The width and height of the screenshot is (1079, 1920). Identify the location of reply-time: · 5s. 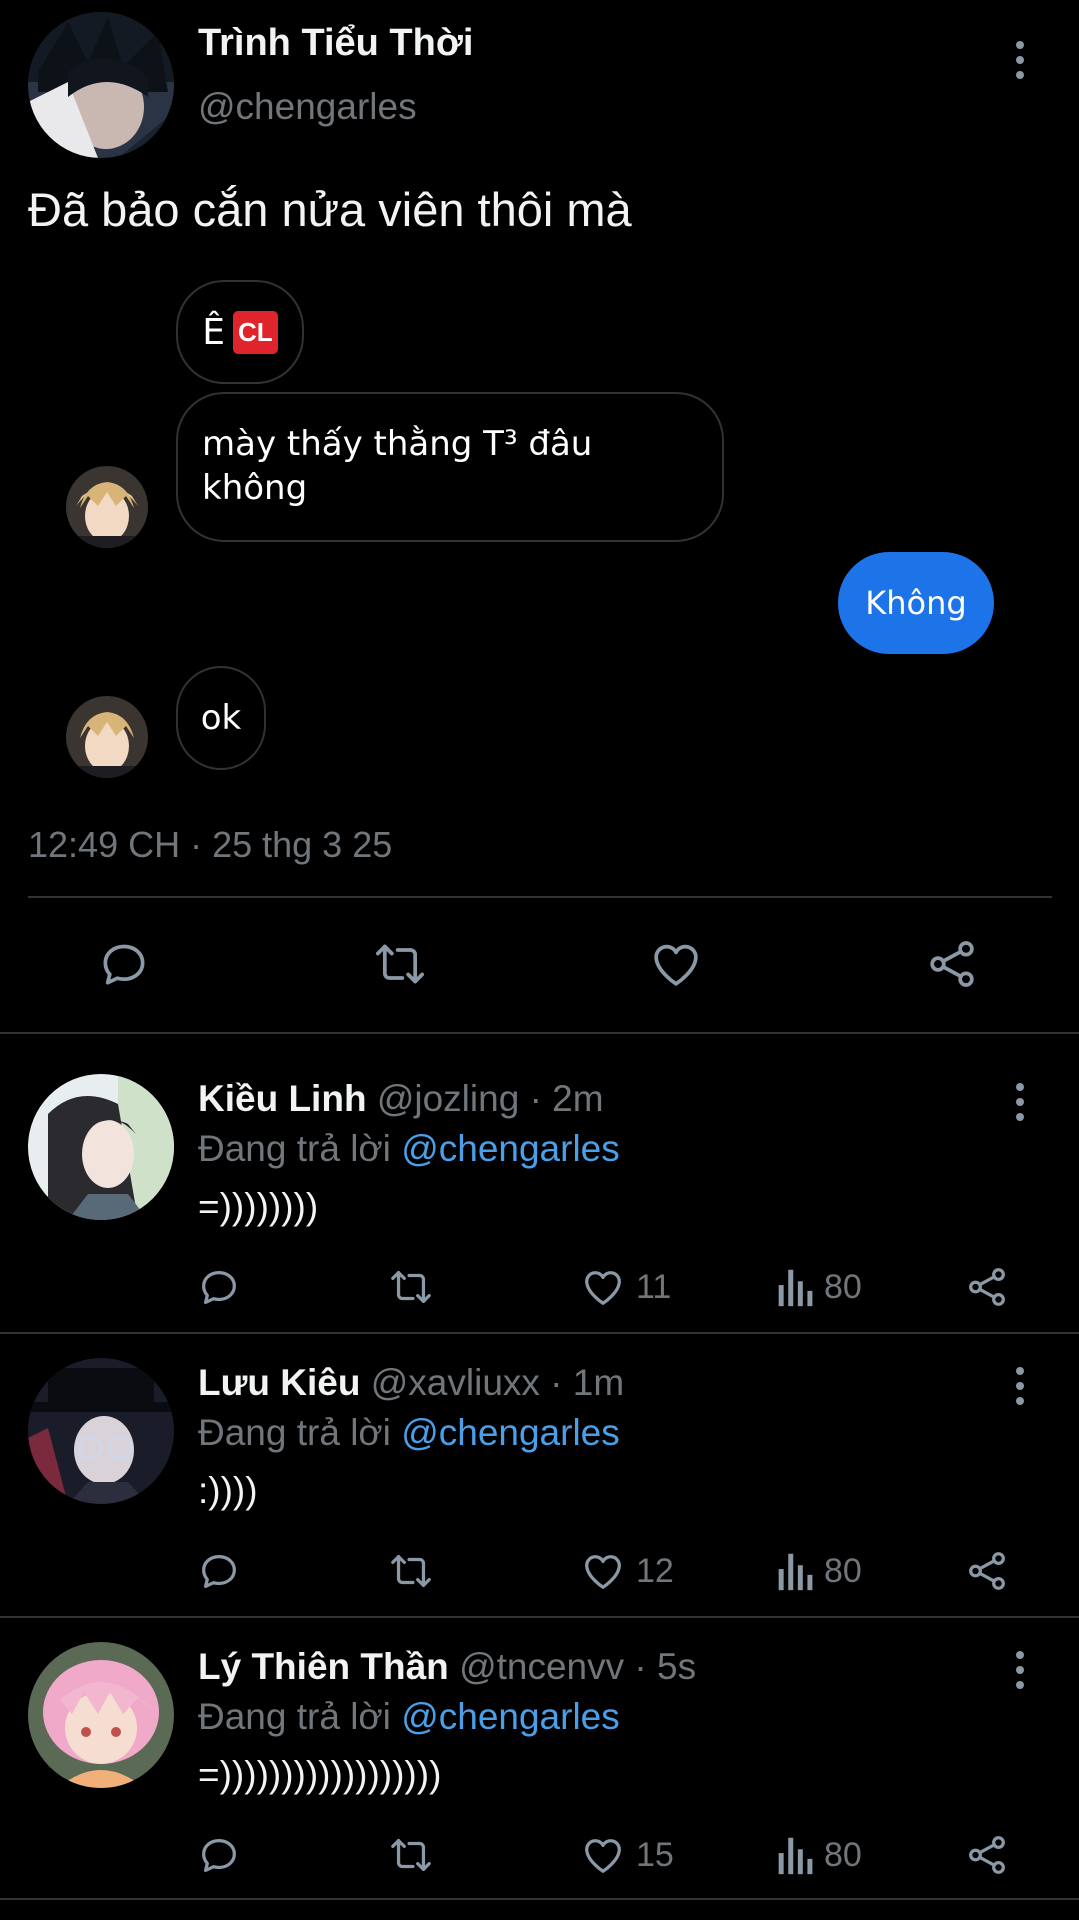
(665, 1666).